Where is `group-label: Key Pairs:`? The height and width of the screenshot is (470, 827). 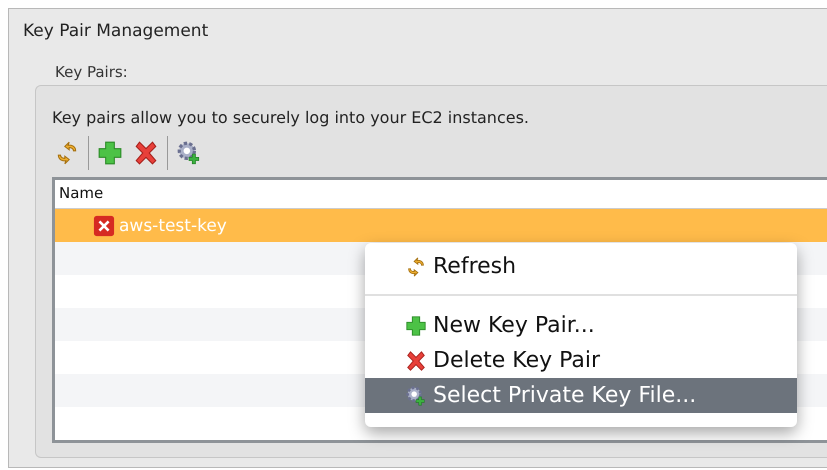 group-label: Key Pairs: is located at coordinates (92, 72).